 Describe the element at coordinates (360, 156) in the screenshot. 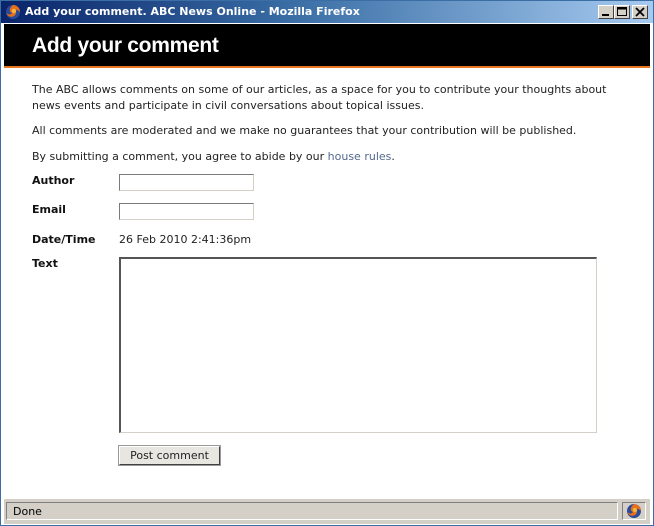

I see `house-rules-link: house rules` at that location.